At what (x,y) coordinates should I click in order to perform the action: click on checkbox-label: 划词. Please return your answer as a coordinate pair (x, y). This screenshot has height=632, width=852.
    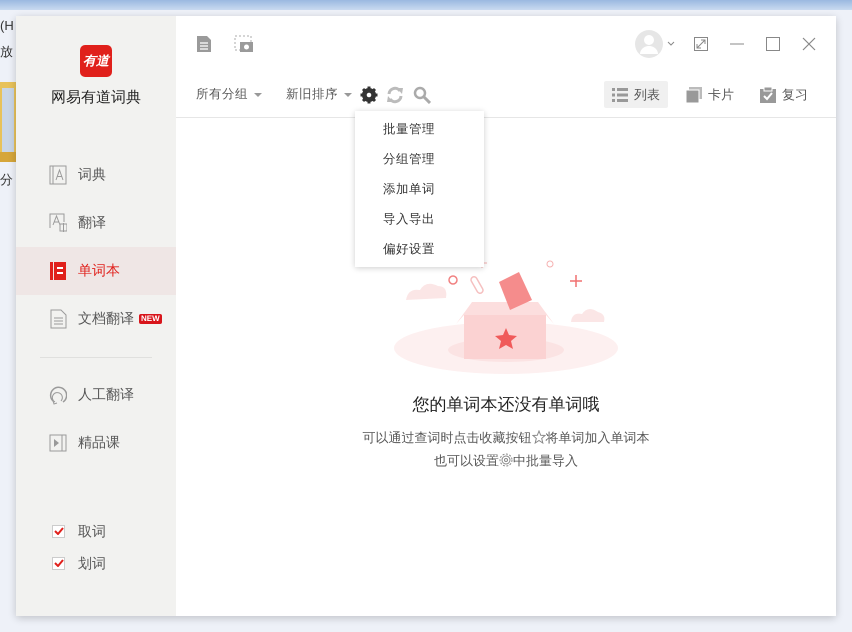
    Looking at the image, I should click on (92, 563).